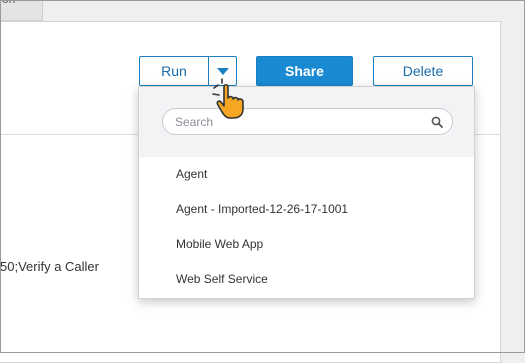 Image resolution: width=525 pixels, height=363 pixels. Describe the element at coordinates (304, 71) in the screenshot. I see `share-button: Share` at that location.